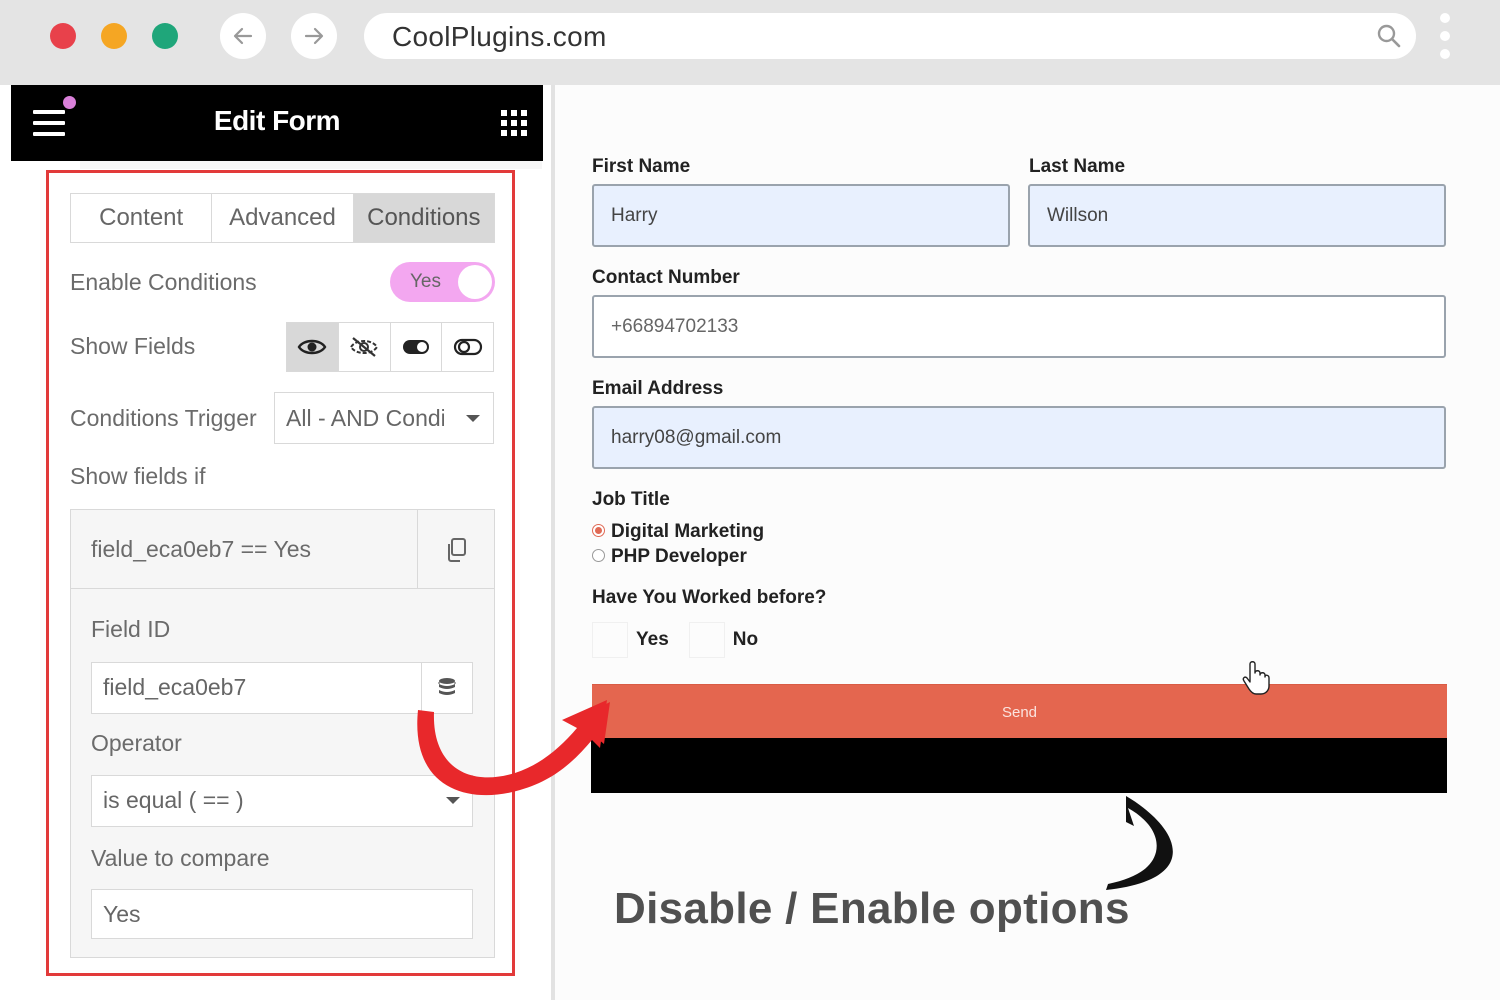 This screenshot has height=1000, width=1500. What do you see at coordinates (114, 36) in the screenshot?
I see `minimize-window-button` at bounding box center [114, 36].